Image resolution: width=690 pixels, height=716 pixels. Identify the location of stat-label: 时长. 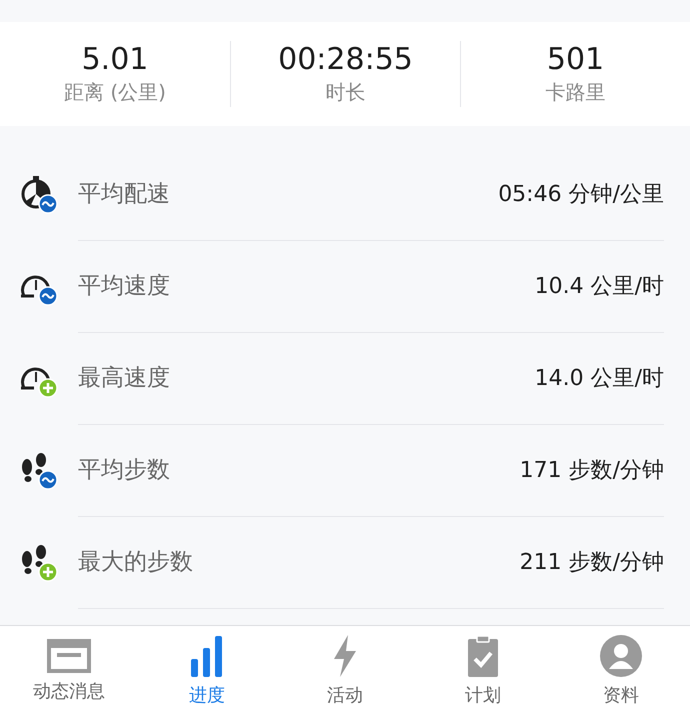
(346, 92).